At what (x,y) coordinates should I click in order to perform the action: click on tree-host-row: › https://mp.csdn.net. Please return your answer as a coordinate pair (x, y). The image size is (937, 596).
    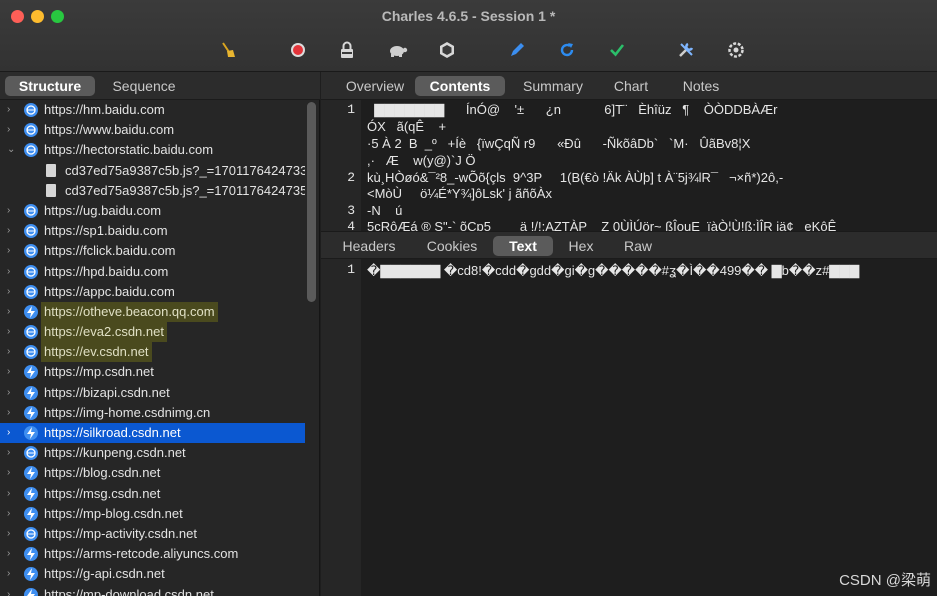
    Looking at the image, I should click on (152, 372).